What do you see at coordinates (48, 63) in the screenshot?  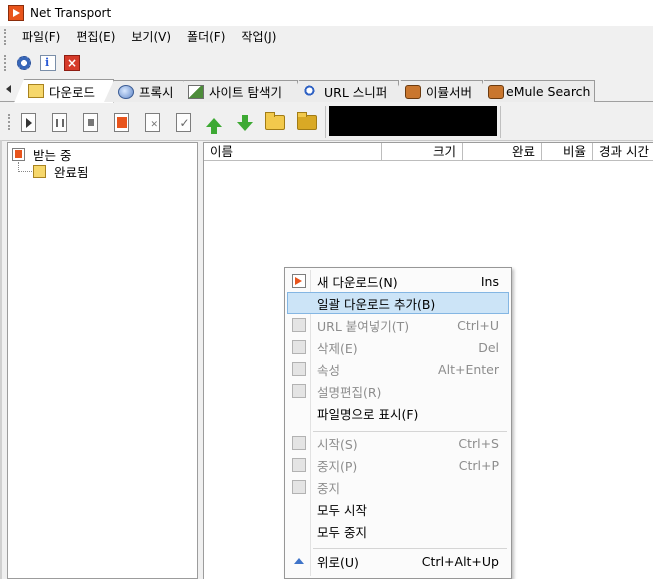 I see `about-button` at bounding box center [48, 63].